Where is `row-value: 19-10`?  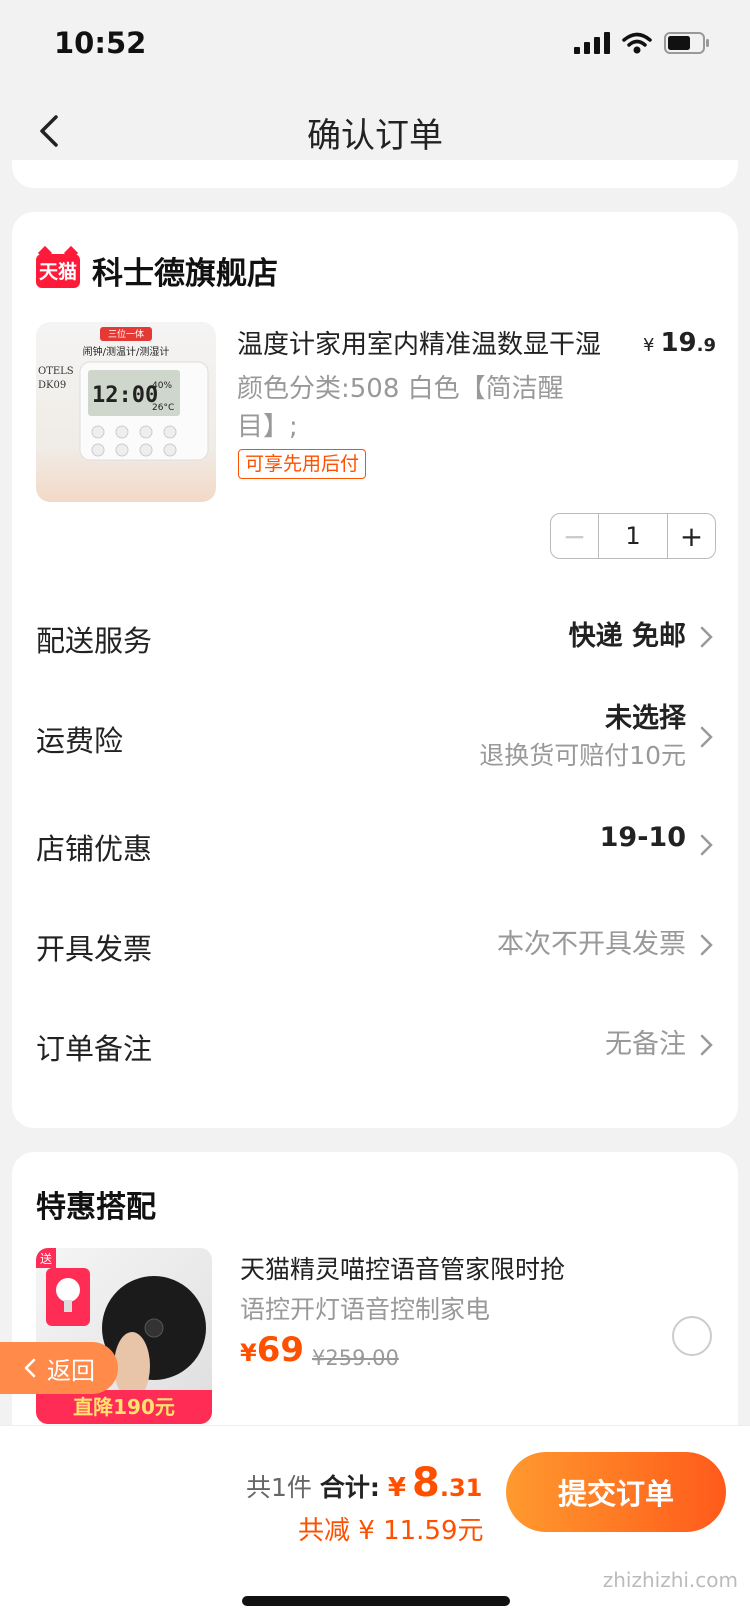
row-value: 19-10 is located at coordinates (642, 837).